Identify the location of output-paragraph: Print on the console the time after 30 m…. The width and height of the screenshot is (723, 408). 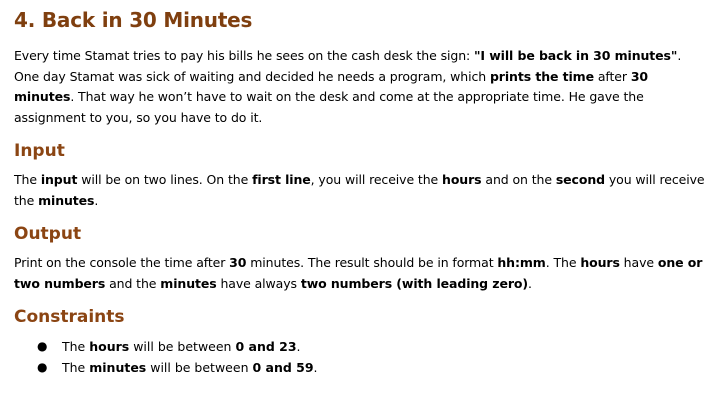
(361, 273).